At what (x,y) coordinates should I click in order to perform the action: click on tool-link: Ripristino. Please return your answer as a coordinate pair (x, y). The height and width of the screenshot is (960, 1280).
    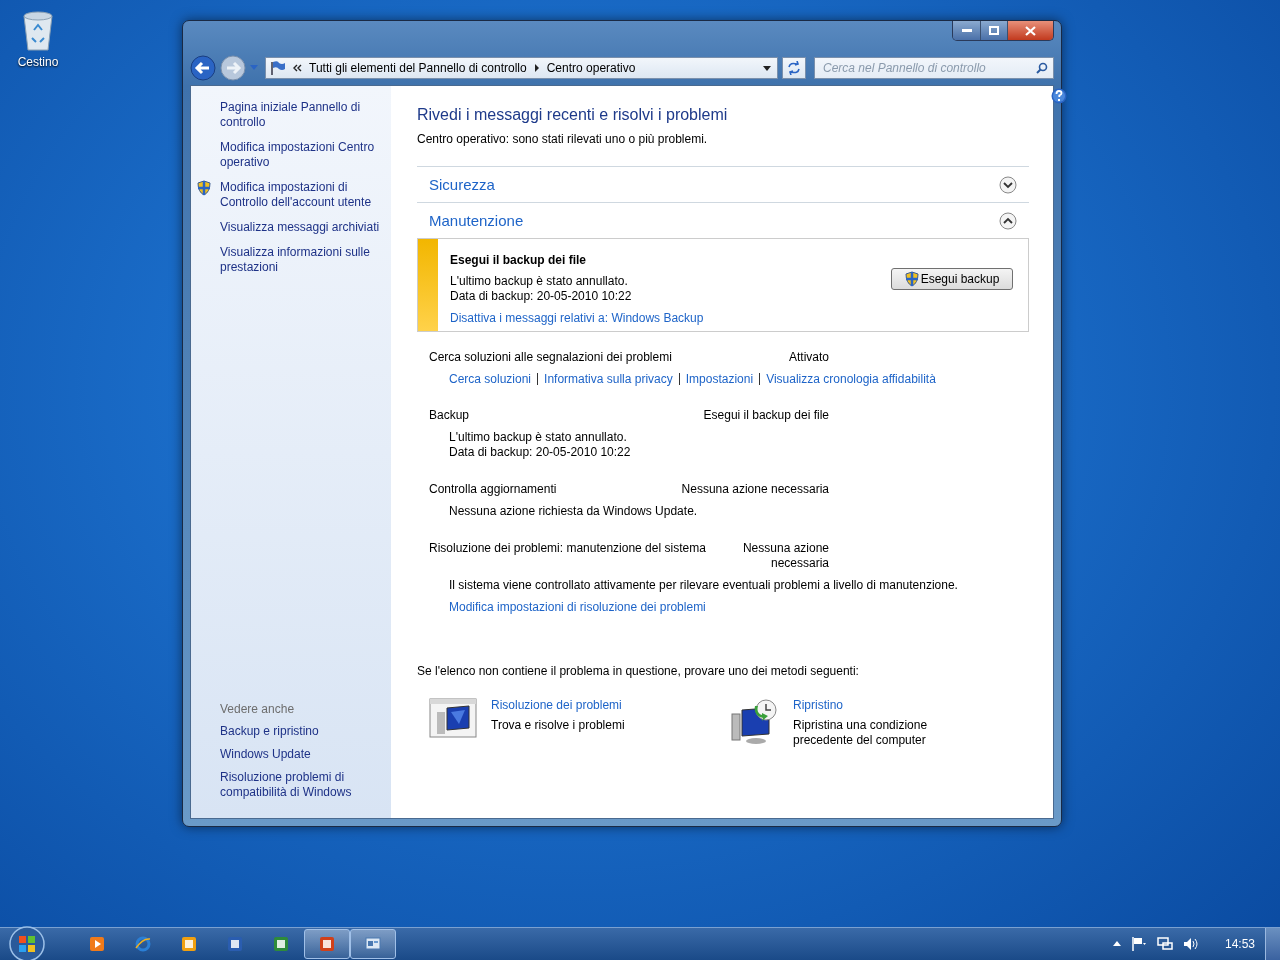
    Looking at the image, I should click on (873, 705).